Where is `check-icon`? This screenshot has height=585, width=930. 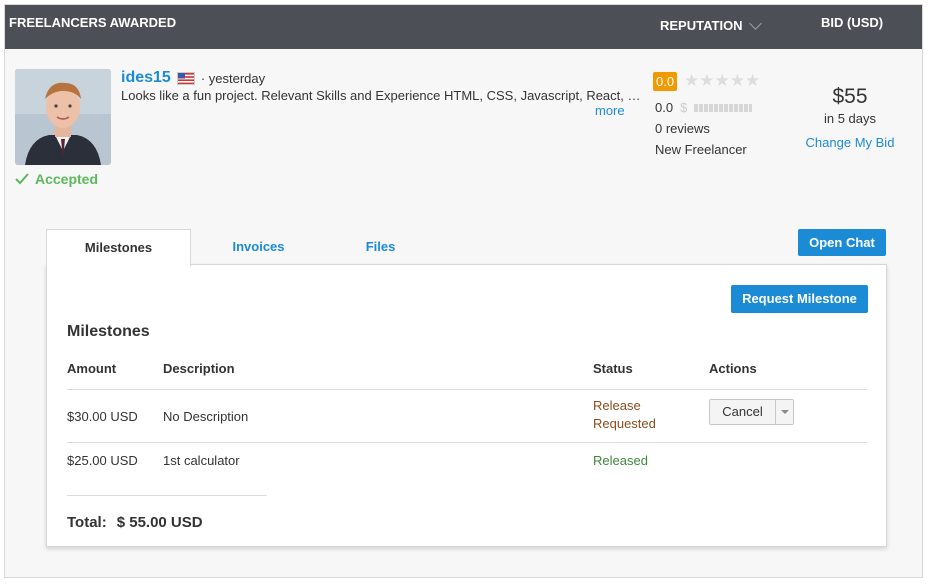
check-icon is located at coordinates (22, 179).